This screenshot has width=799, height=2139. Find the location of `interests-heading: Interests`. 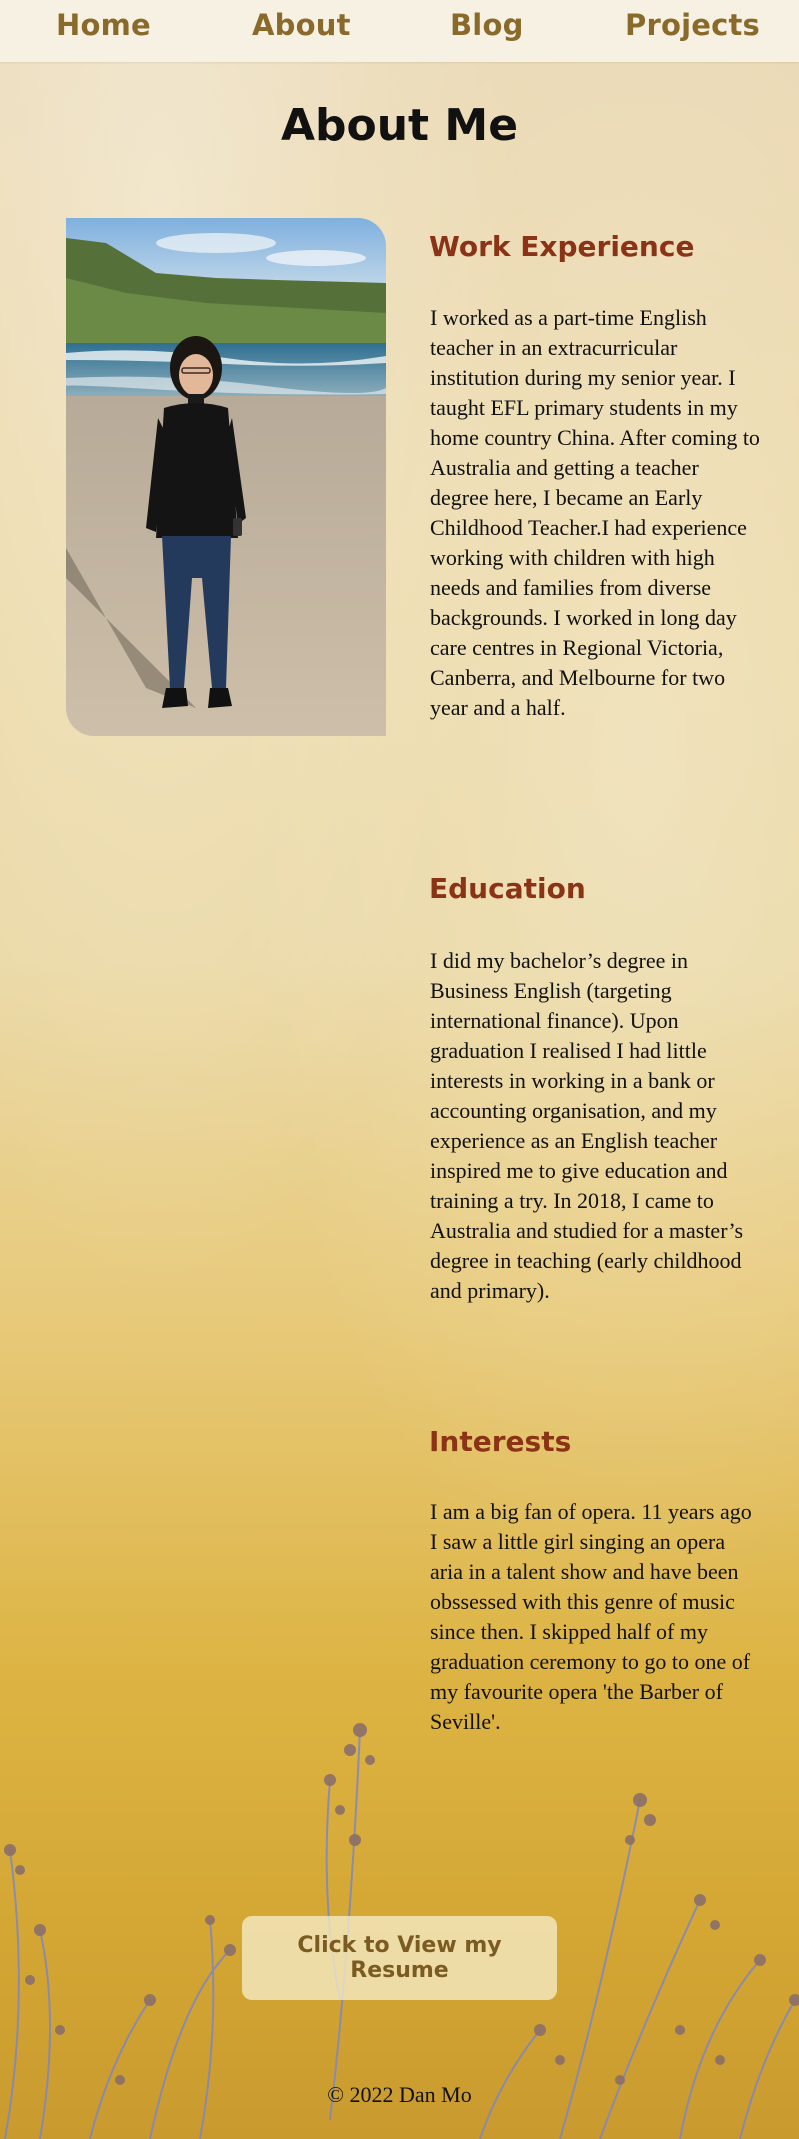

interests-heading: Interests is located at coordinates (500, 1441).